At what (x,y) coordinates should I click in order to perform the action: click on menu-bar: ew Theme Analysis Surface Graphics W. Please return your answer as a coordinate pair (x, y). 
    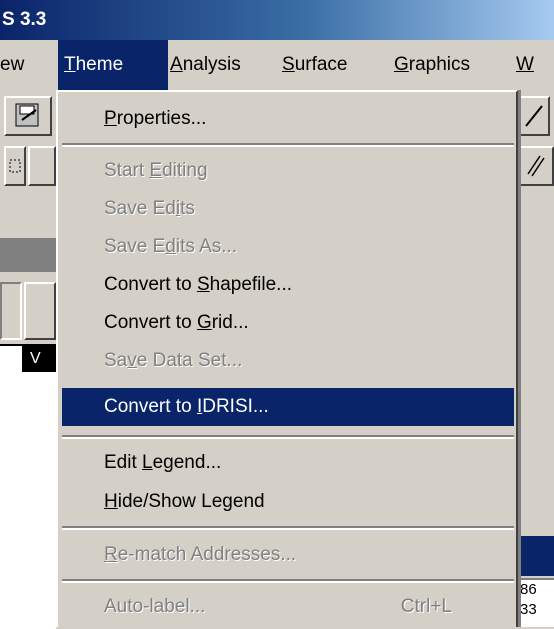
    Looking at the image, I should click on (277, 65).